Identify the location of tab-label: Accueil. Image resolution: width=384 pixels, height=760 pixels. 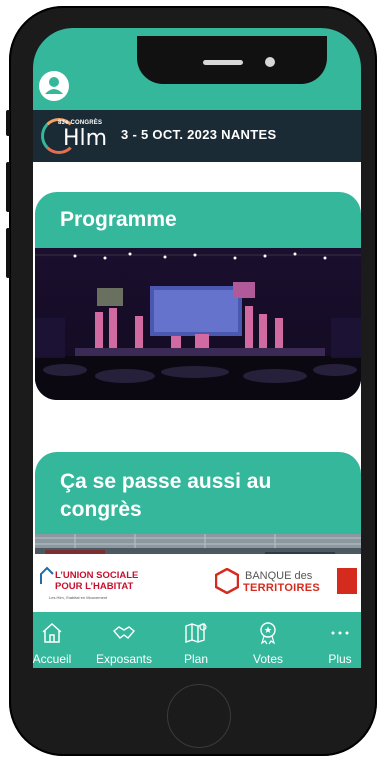
(52, 659).